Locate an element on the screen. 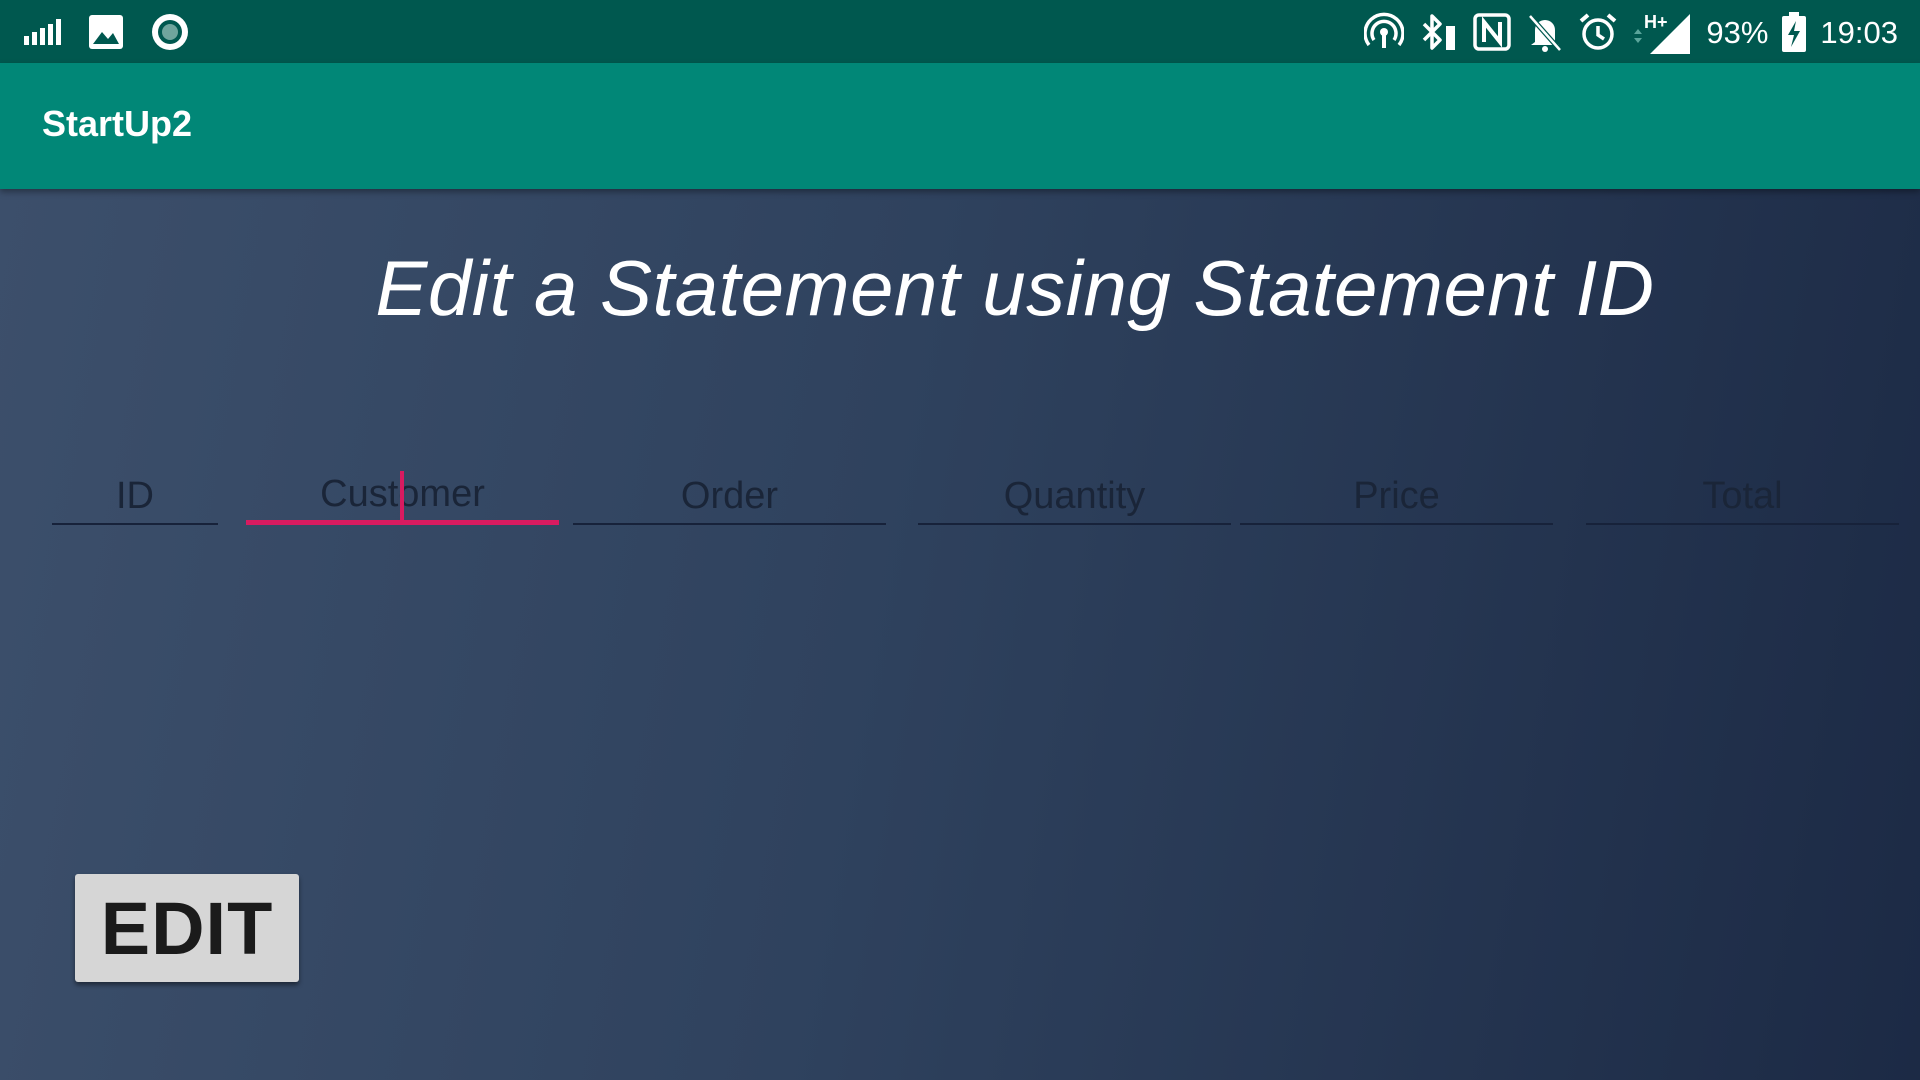 This screenshot has width=1920, height=1080. record-notification-icon is located at coordinates (170, 32).